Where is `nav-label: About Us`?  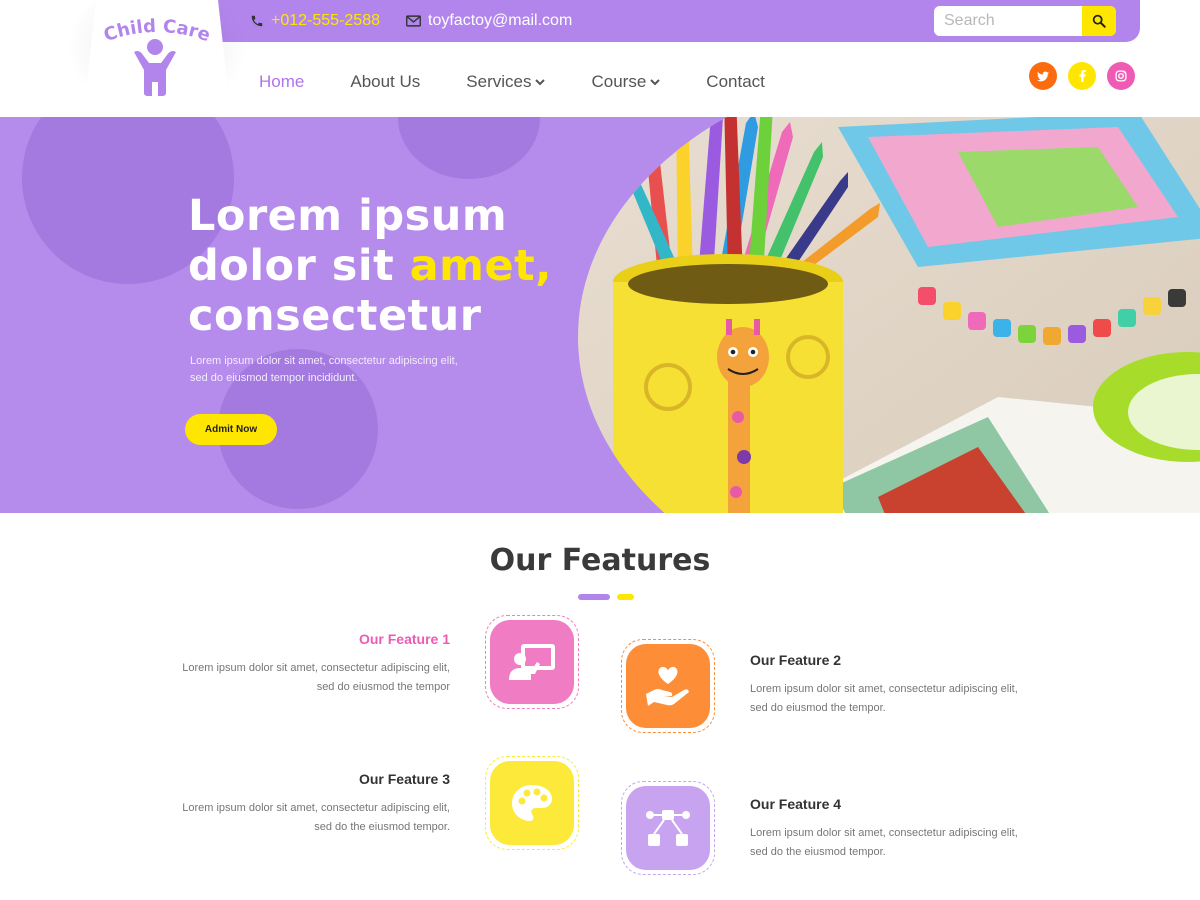 nav-label: About Us is located at coordinates (385, 81).